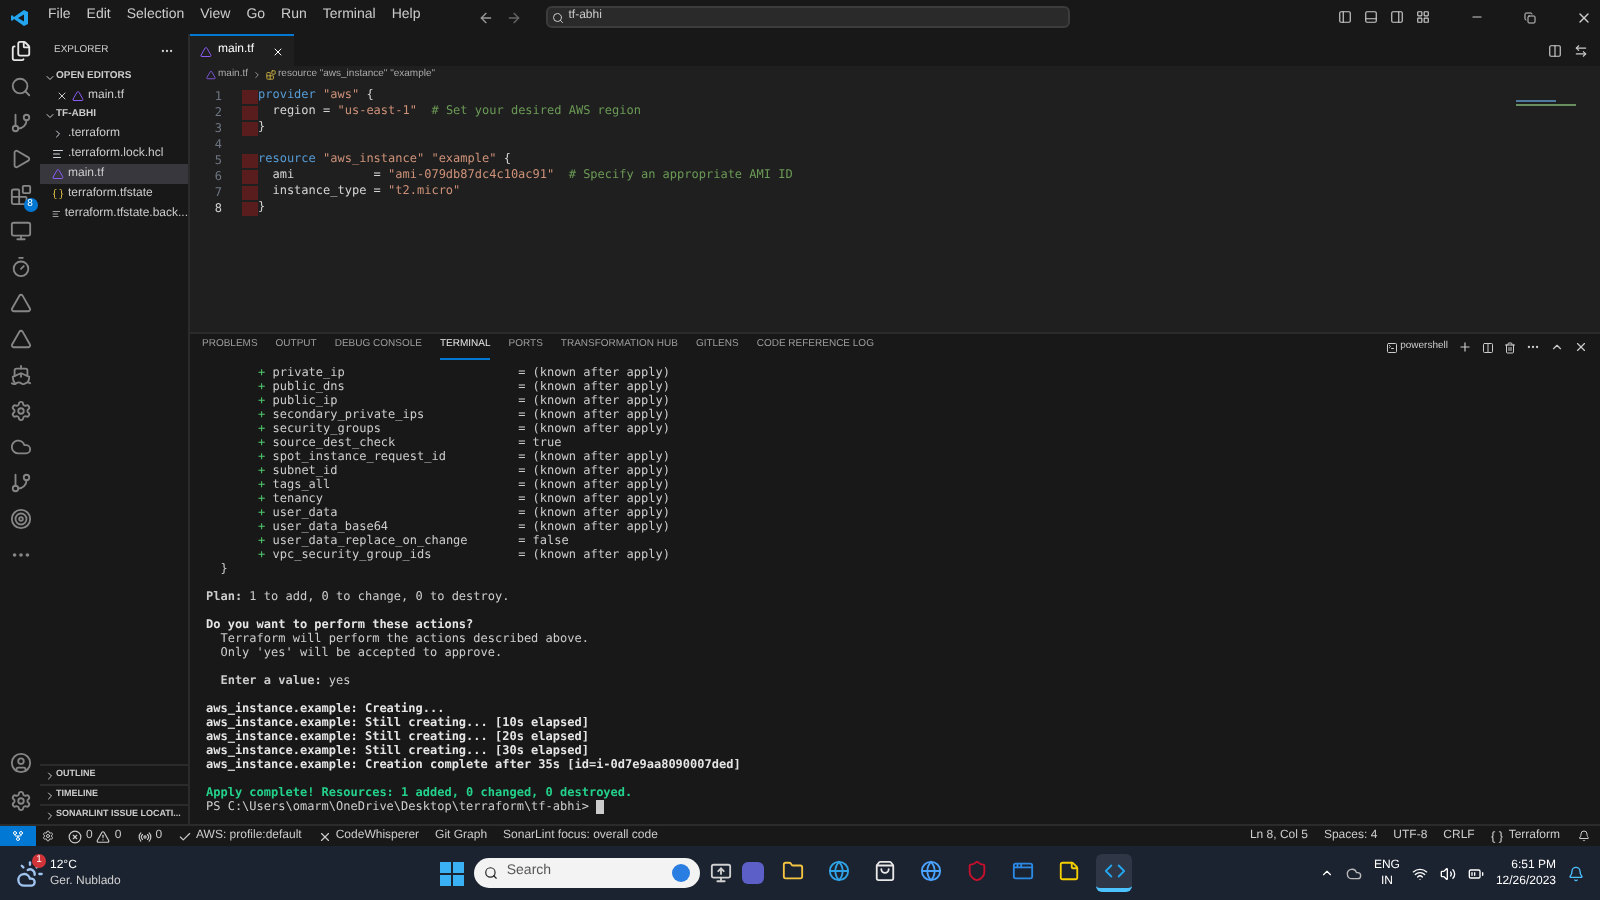 This screenshot has width=1600, height=900. I want to click on forward-icon, so click(514, 17).